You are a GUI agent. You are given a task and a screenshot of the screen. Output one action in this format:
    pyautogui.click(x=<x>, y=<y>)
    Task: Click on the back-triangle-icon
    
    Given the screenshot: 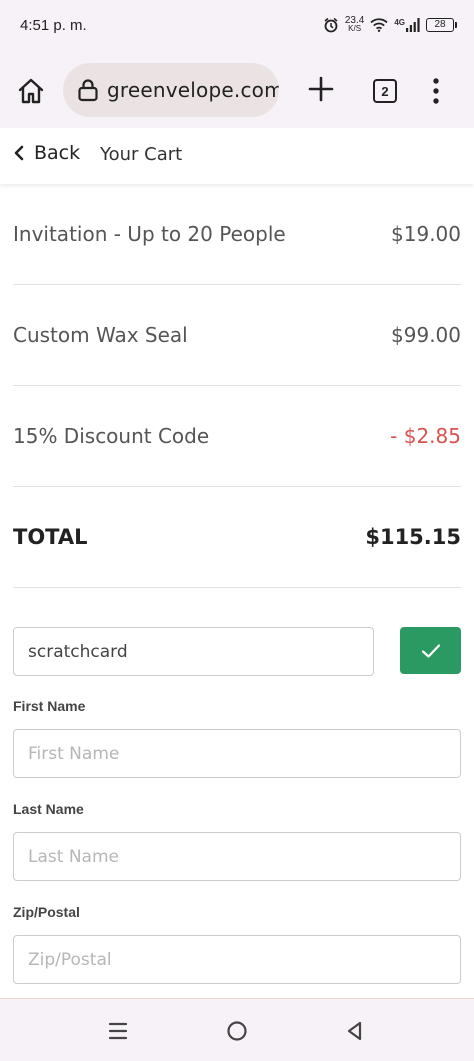 What is the action you would take?
    pyautogui.click(x=355, y=1031)
    